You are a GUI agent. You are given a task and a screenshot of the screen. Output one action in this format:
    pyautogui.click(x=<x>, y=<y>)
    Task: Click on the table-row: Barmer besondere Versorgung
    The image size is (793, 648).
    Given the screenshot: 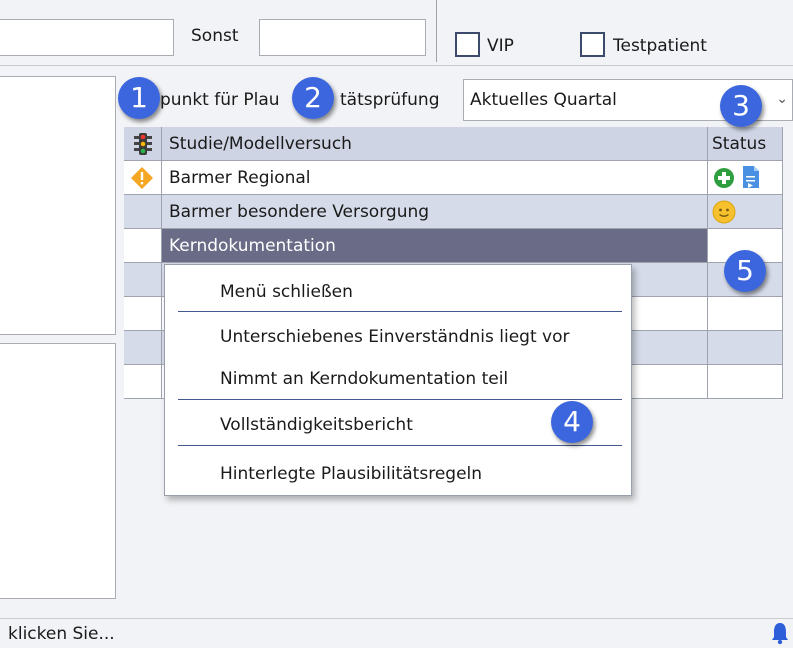 What is the action you would take?
    pyautogui.click(x=454, y=212)
    